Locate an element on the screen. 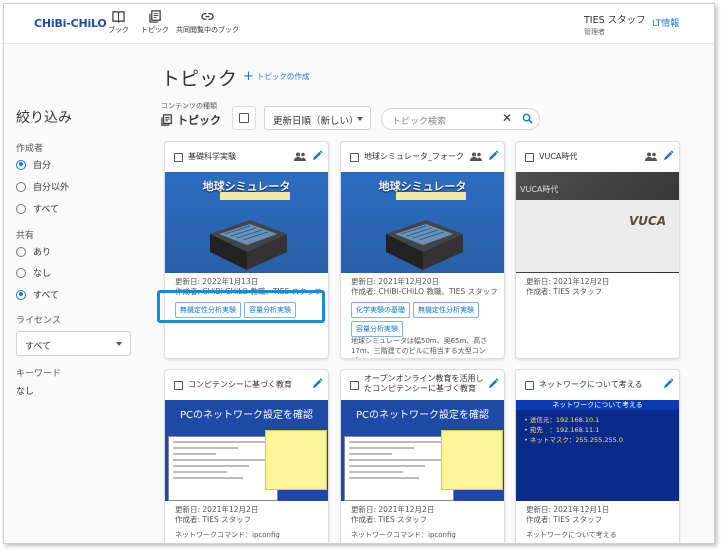 This screenshot has height=550, width=722. creator-option-others: 自分以外 is located at coordinates (42, 186).